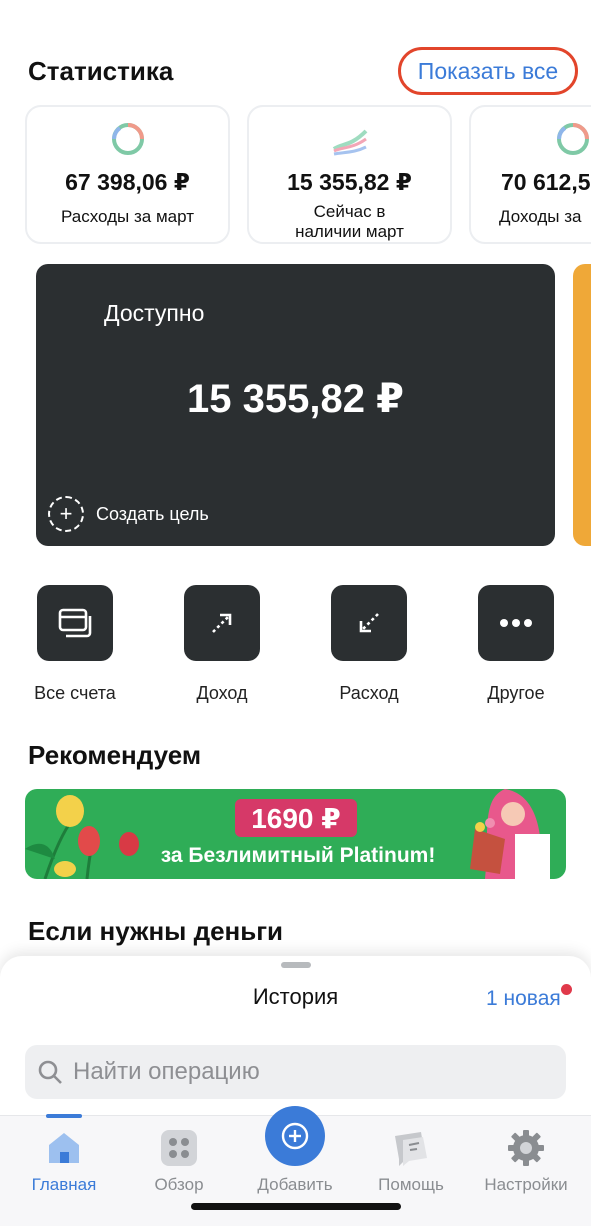 The height and width of the screenshot is (1226, 591). What do you see at coordinates (127, 216) in the screenshot?
I see `stat-label: Расходы за март` at bounding box center [127, 216].